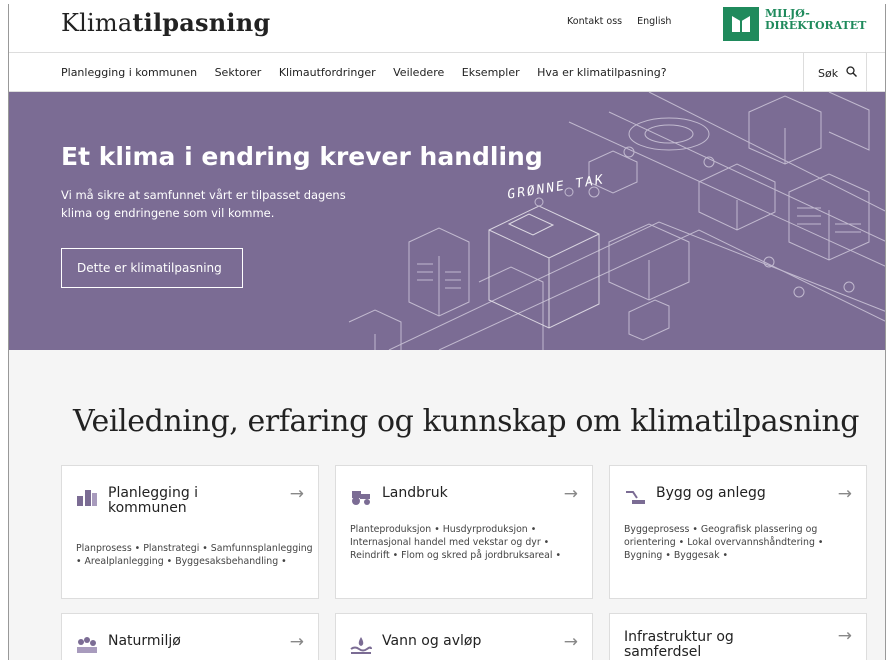 Image resolution: width=888 pixels, height=660 pixels. Describe the element at coordinates (741, 24) in the screenshot. I see `agency-mark-icon` at that location.